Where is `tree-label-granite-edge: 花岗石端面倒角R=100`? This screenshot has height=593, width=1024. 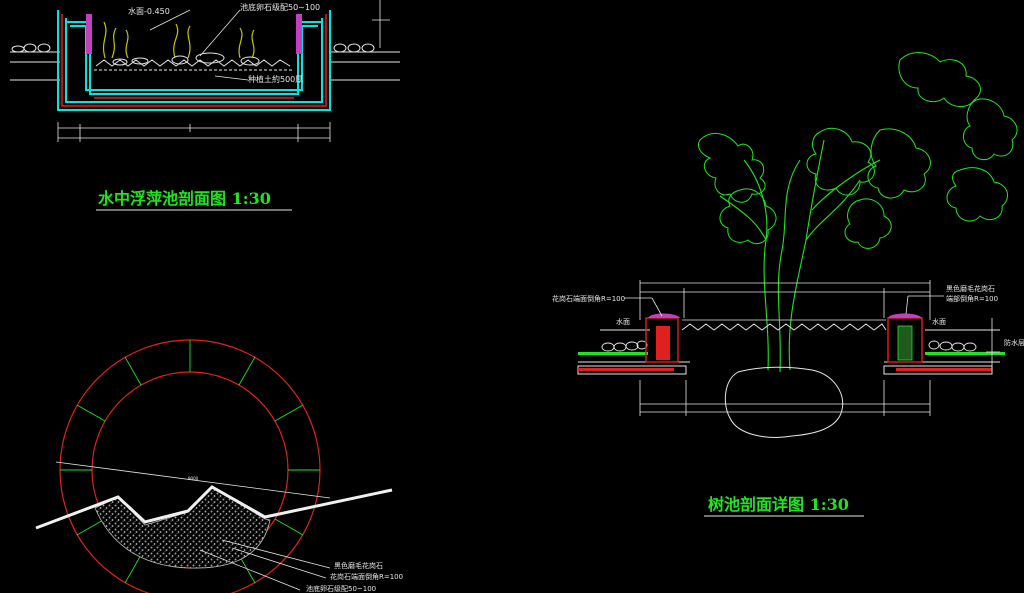
tree-label-granite-edge: 花岗石端面倒角R=100 is located at coordinates (588, 298).